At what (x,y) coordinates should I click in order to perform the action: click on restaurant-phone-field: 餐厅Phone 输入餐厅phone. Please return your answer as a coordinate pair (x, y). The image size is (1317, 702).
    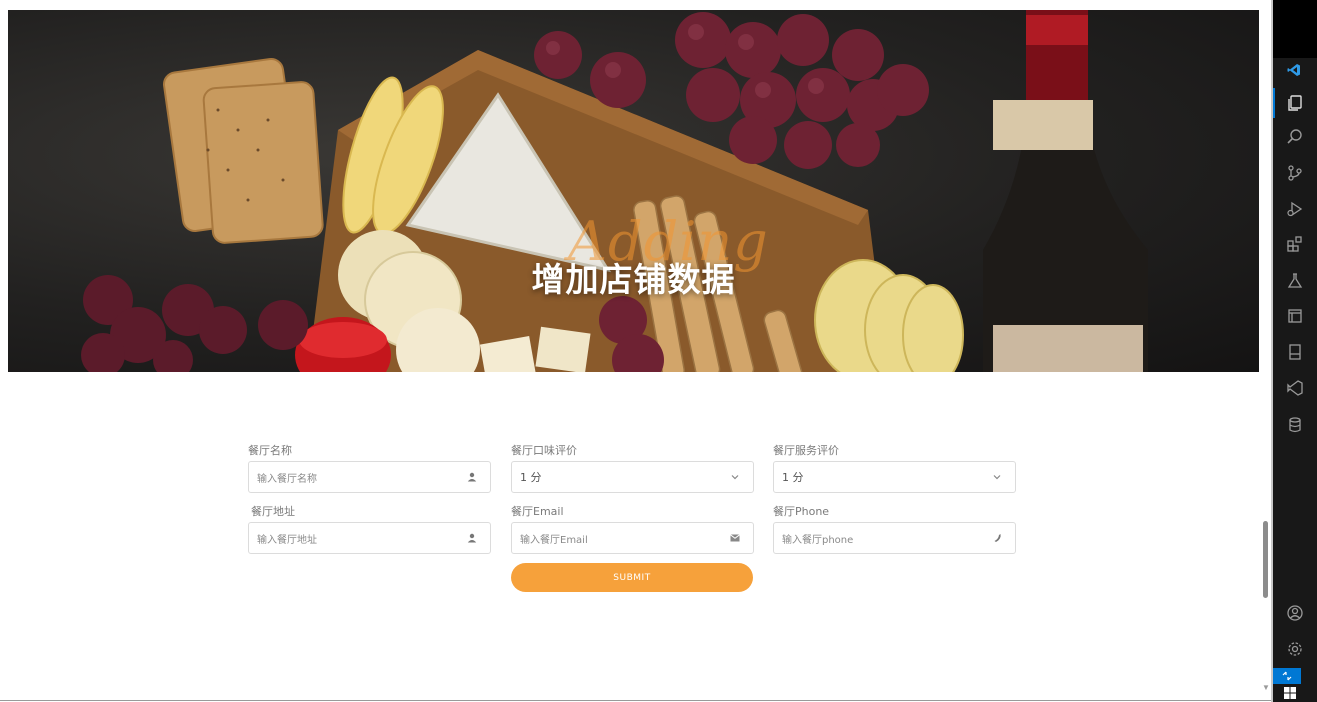
    Looking at the image, I should click on (894, 529).